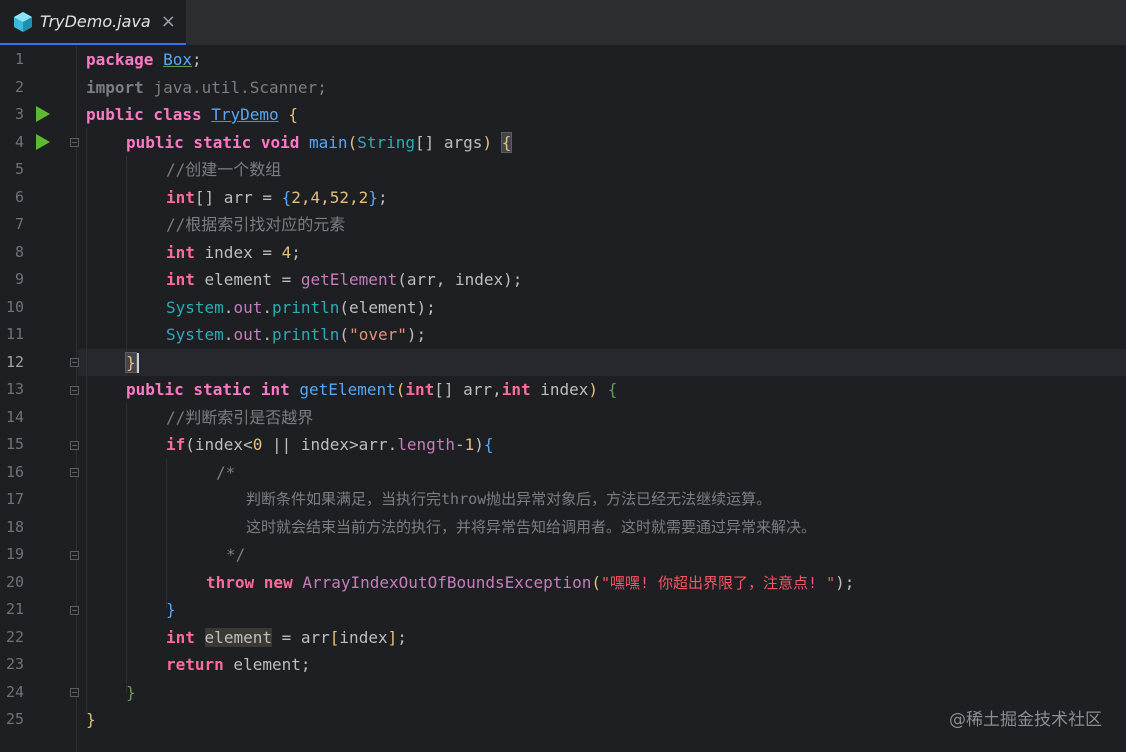 This screenshot has height=752, width=1126. I want to click on code-line-17: 判断条件如果满足，当执行完throw抛出异常对象后，方法已经无法继续运算。, so click(508, 500).